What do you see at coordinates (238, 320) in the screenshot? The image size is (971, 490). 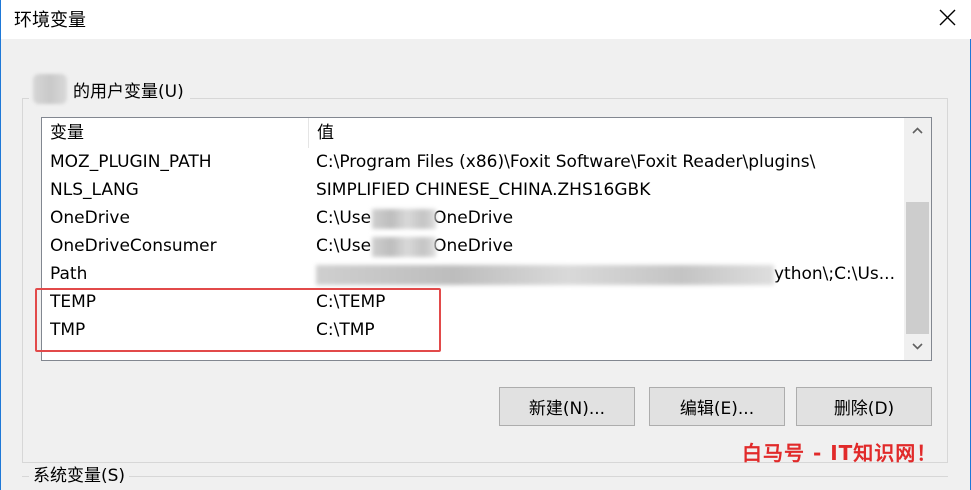 I see `annotation-highlight-box` at bounding box center [238, 320].